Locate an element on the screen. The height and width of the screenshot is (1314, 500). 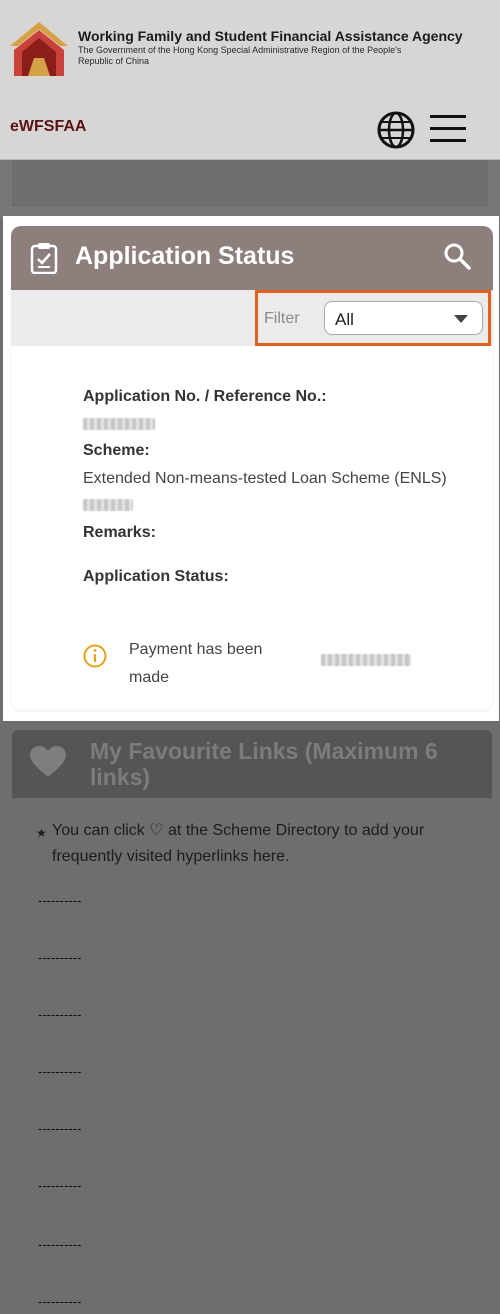
info-icon is located at coordinates (95, 656).